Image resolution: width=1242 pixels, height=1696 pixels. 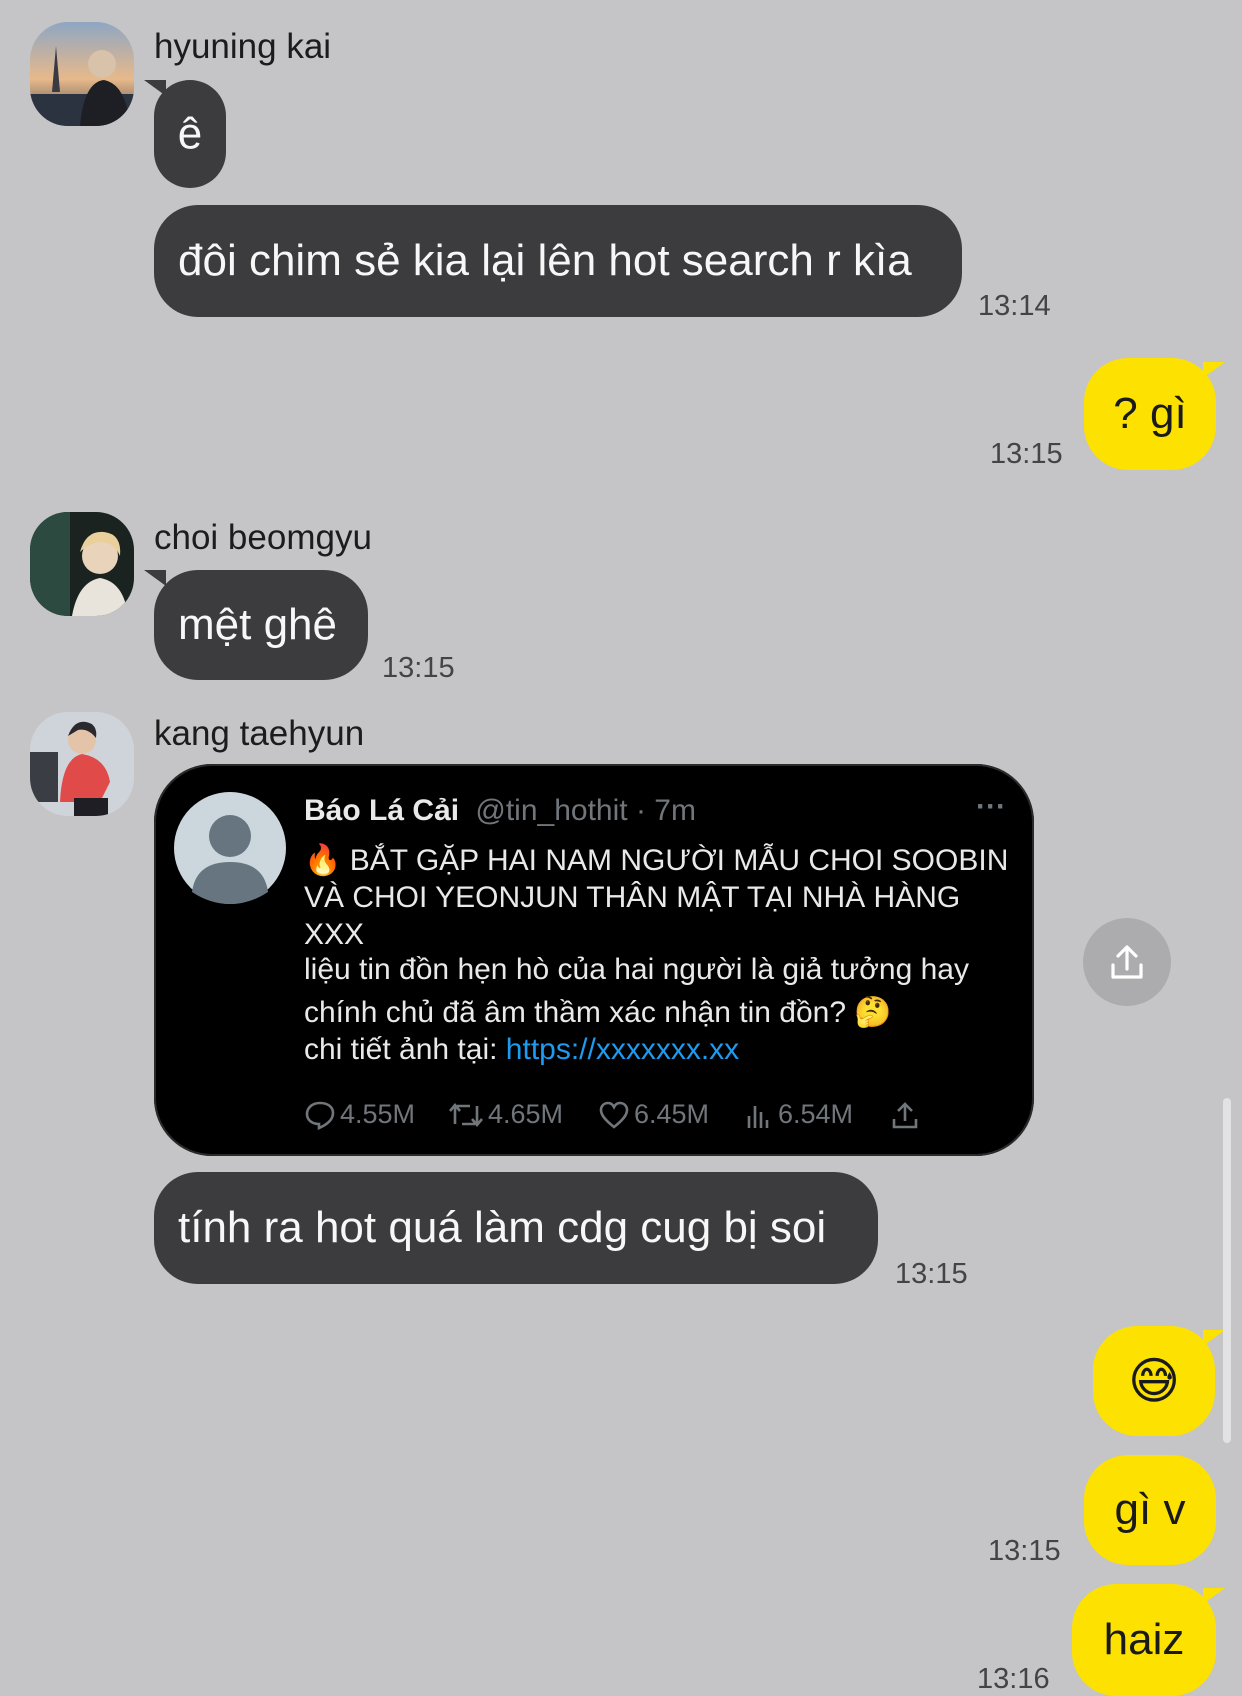 What do you see at coordinates (545, 260) in the screenshot?
I see `message-text: đôi chim sẻ kia lại lên hot search r kìa` at bounding box center [545, 260].